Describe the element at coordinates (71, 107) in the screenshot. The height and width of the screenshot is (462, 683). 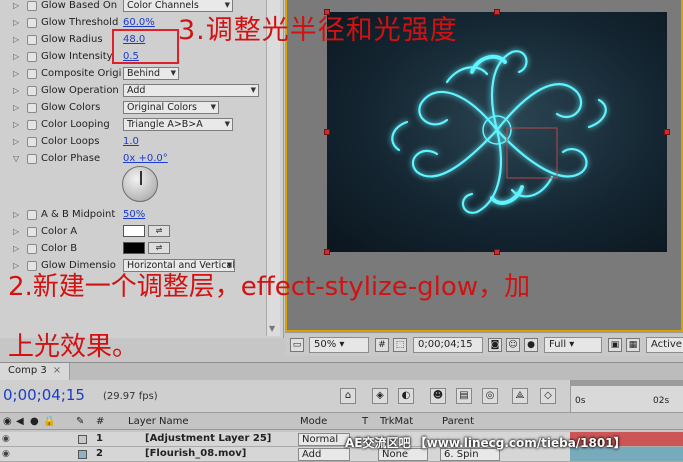
I see `prop-name: Glow Colors` at that location.